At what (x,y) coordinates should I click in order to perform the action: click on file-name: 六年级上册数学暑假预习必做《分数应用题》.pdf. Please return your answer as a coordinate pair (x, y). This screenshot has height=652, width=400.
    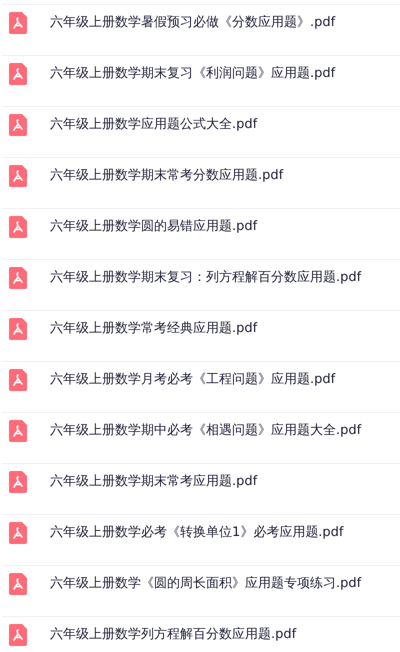
    Looking at the image, I should click on (193, 23).